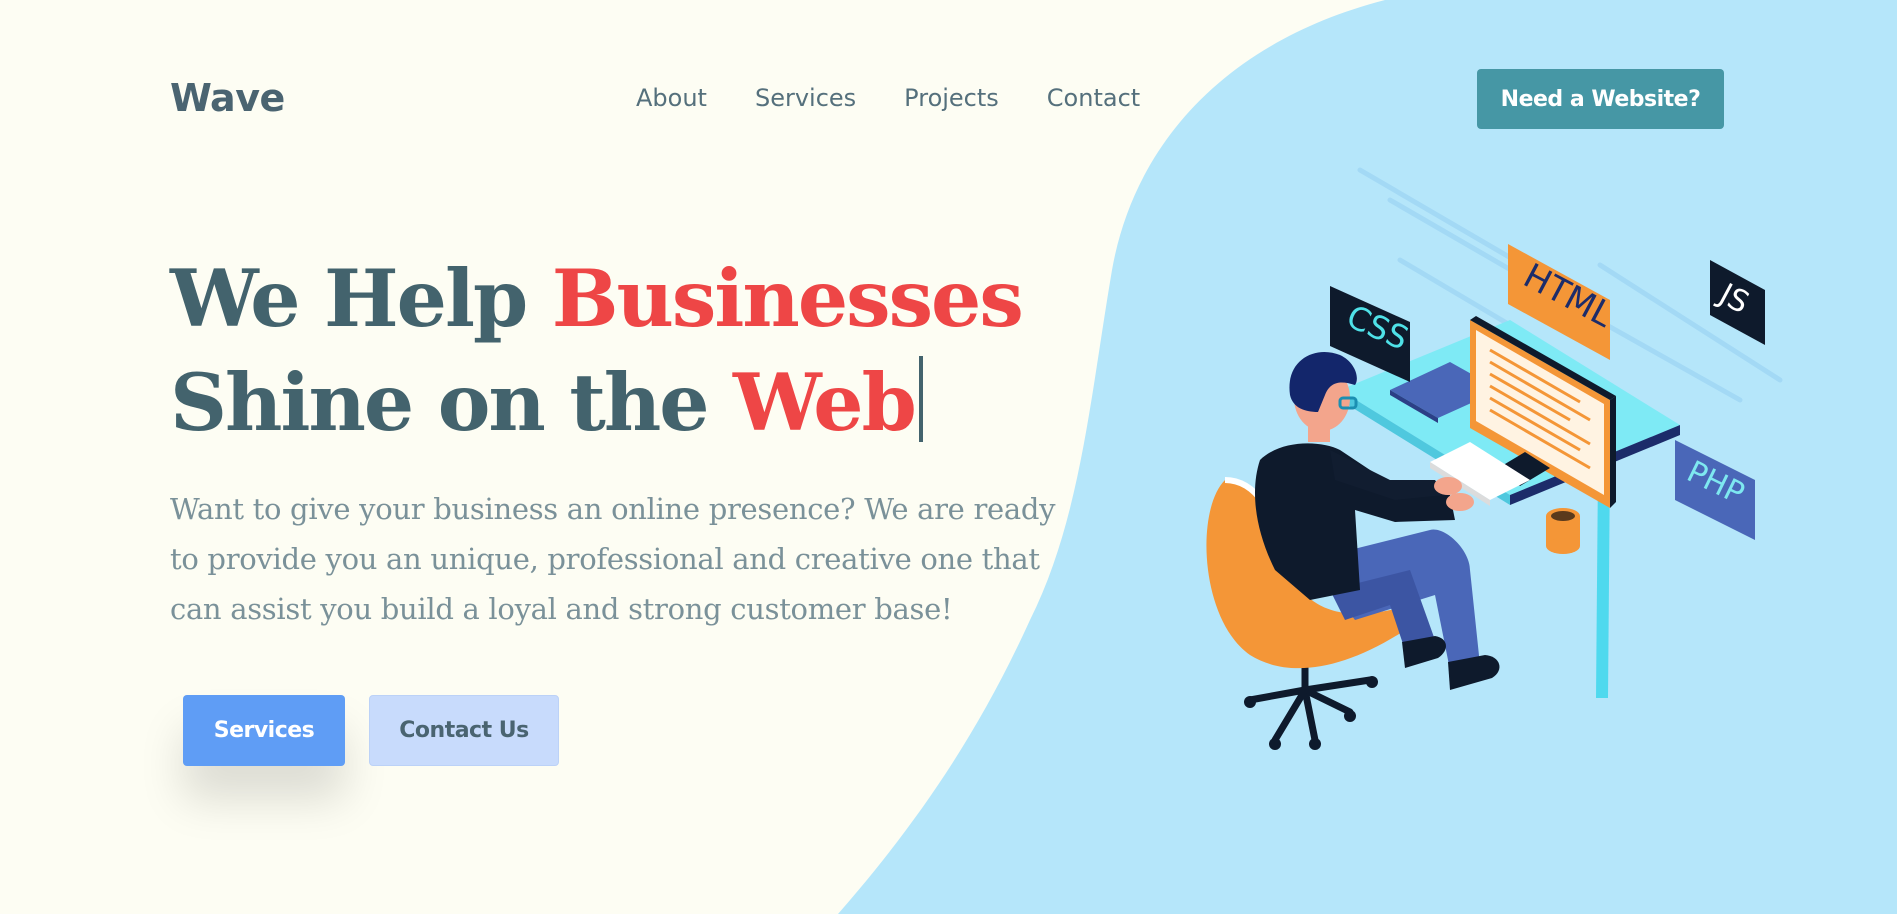  Describe the element at coordinates (361, 298) in the screenshot. I see `headline-text: We Help` at that location.